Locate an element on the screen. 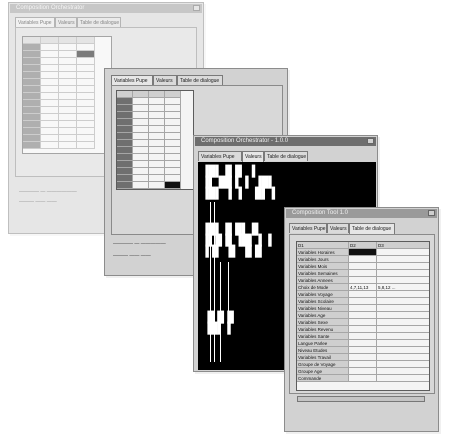 The width and height of the screenshot is (463, 441). data-grid is located at coordinates (67, 95).